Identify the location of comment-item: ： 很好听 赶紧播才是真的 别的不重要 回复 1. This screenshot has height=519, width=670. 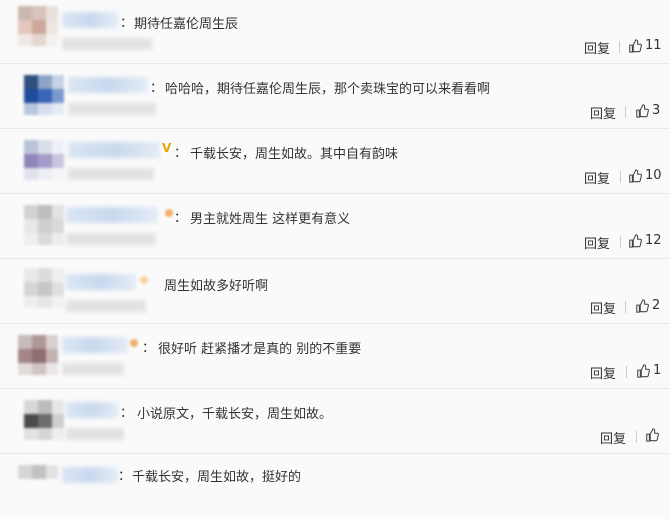
(335, 357).